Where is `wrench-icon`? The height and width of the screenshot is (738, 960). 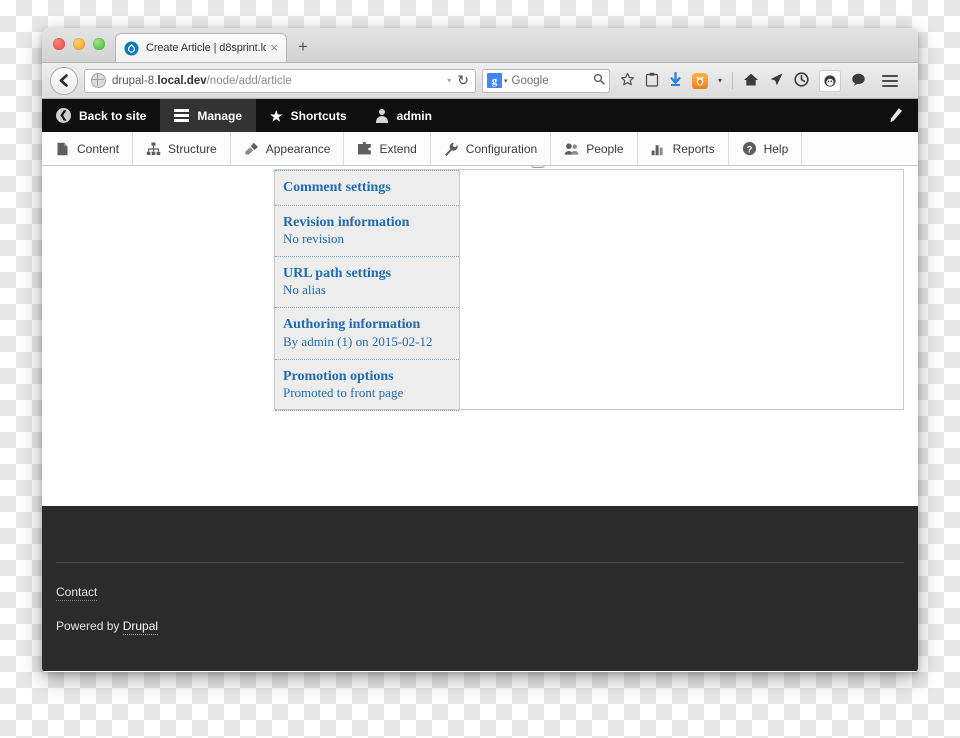 wrench-icon is located at coordinates (451, 148).